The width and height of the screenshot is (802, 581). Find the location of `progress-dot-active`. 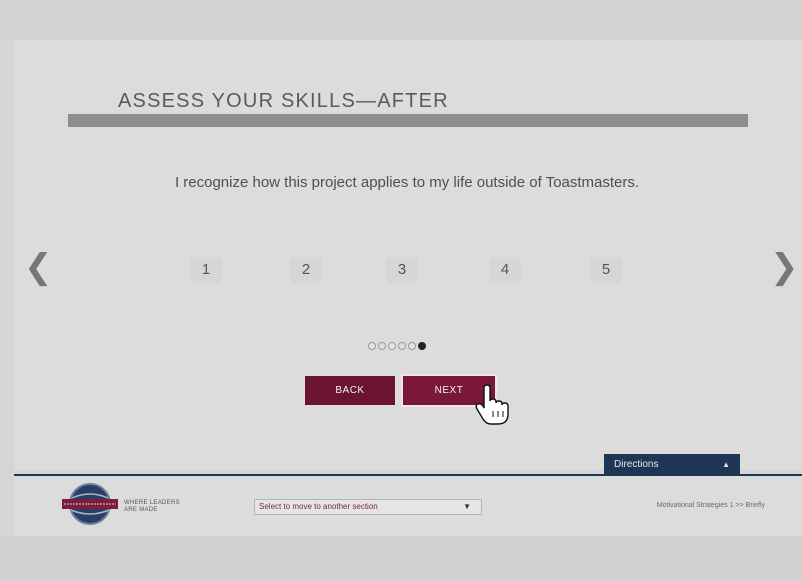

progress-dot-active is located at coordinates (422, 346).